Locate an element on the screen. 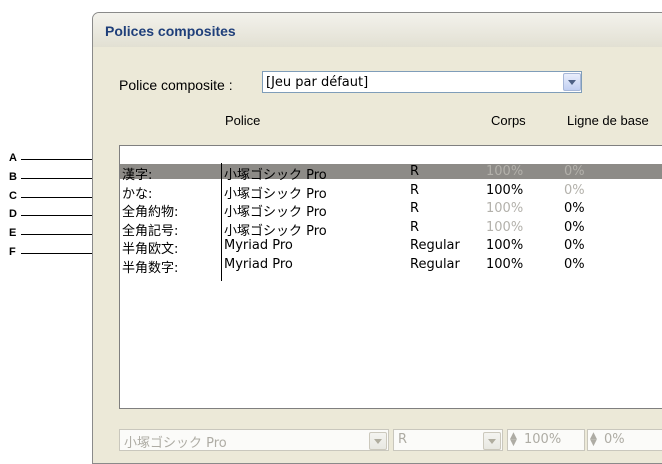 This screenshot has height=464, width=662. column-header-font: Police is located at coordinates (243, 120).